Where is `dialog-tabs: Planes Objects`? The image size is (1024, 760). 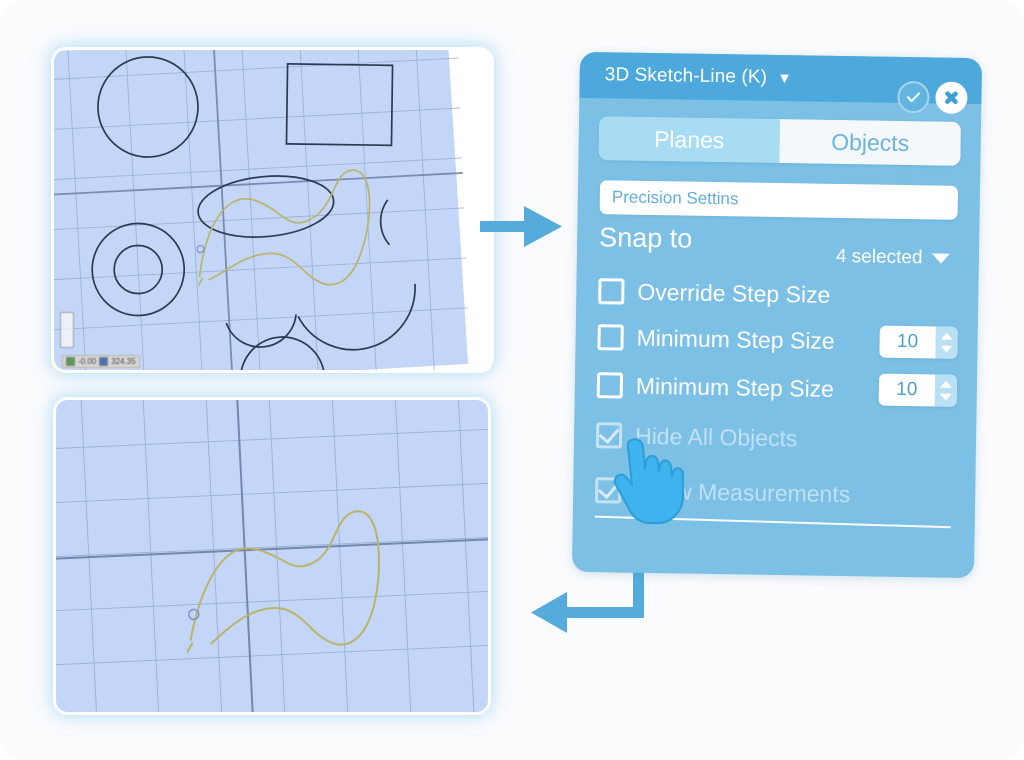
dialog-tabs: Planes Objects is located at coordinates (780, 141).